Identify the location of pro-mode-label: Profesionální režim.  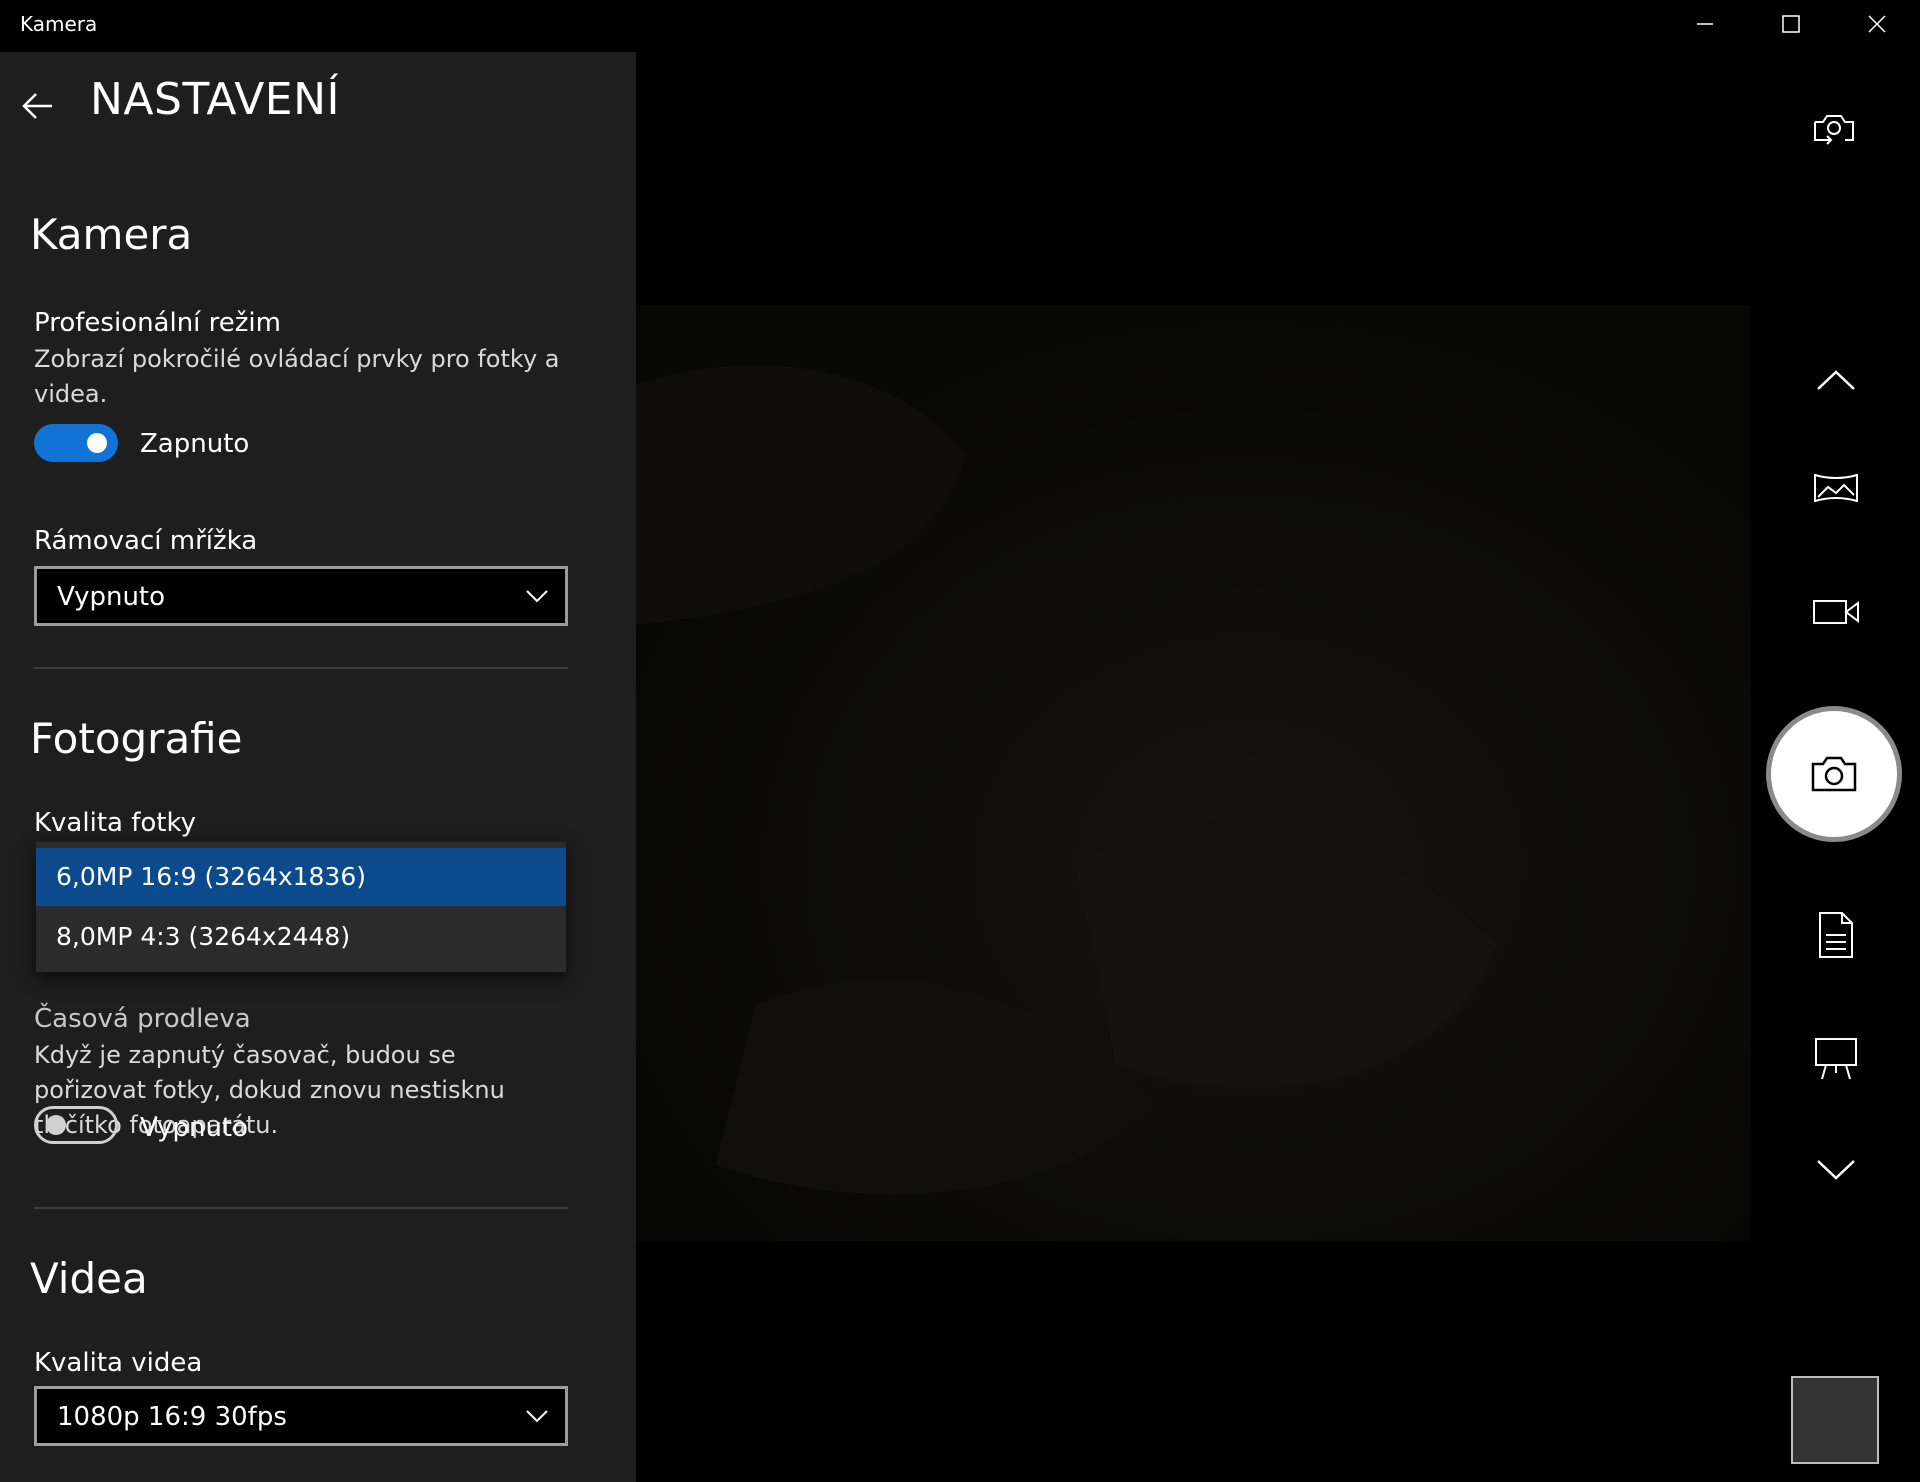
(157, 323).